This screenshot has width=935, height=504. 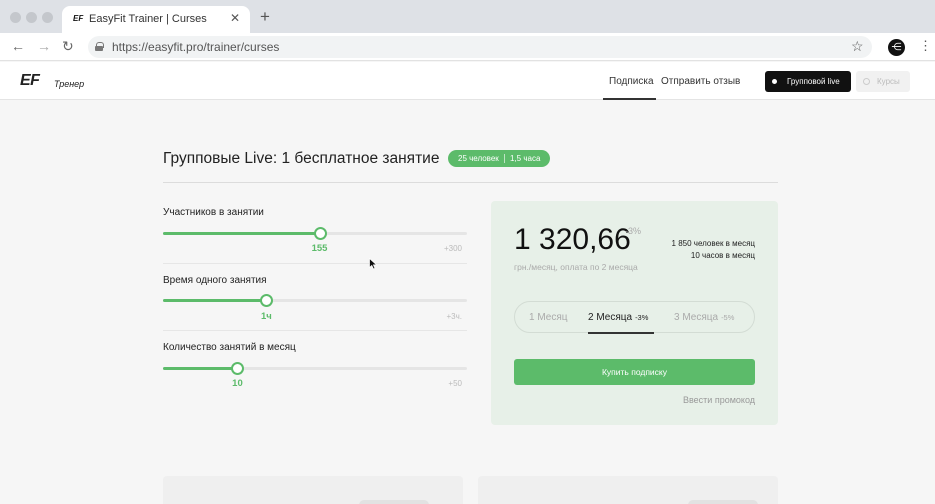 What do you see at coordinates (69, 84) in the screenshot?
I see `logo-subtitle: Тренер` at bounding box center [69, 84].